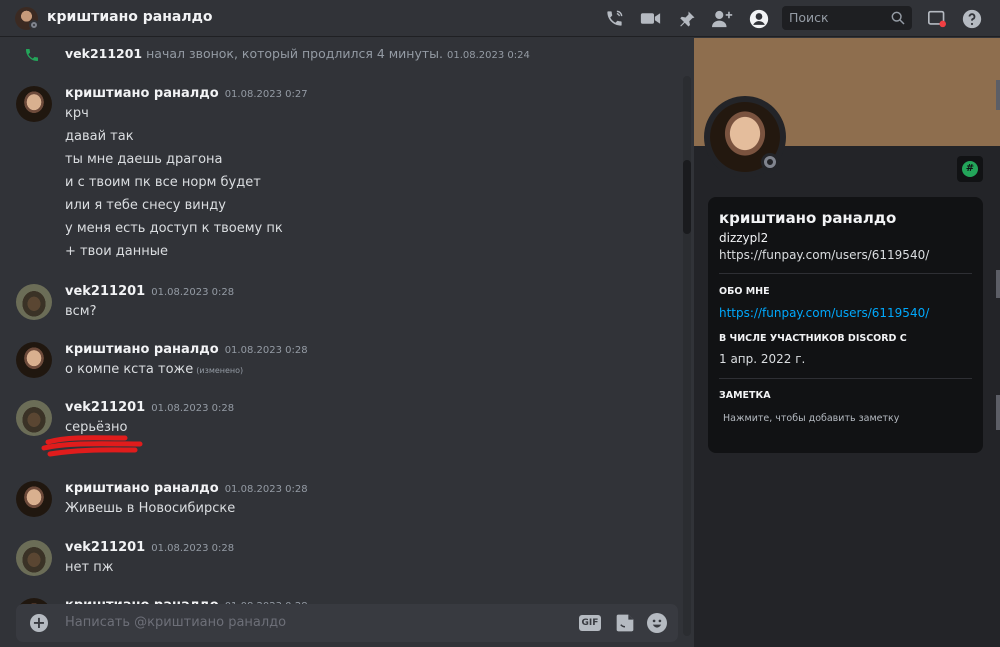  What do you see at coordinates (625, 623) in the screenshot?
I see `sticker-icon` at bounding box center [625, 623].